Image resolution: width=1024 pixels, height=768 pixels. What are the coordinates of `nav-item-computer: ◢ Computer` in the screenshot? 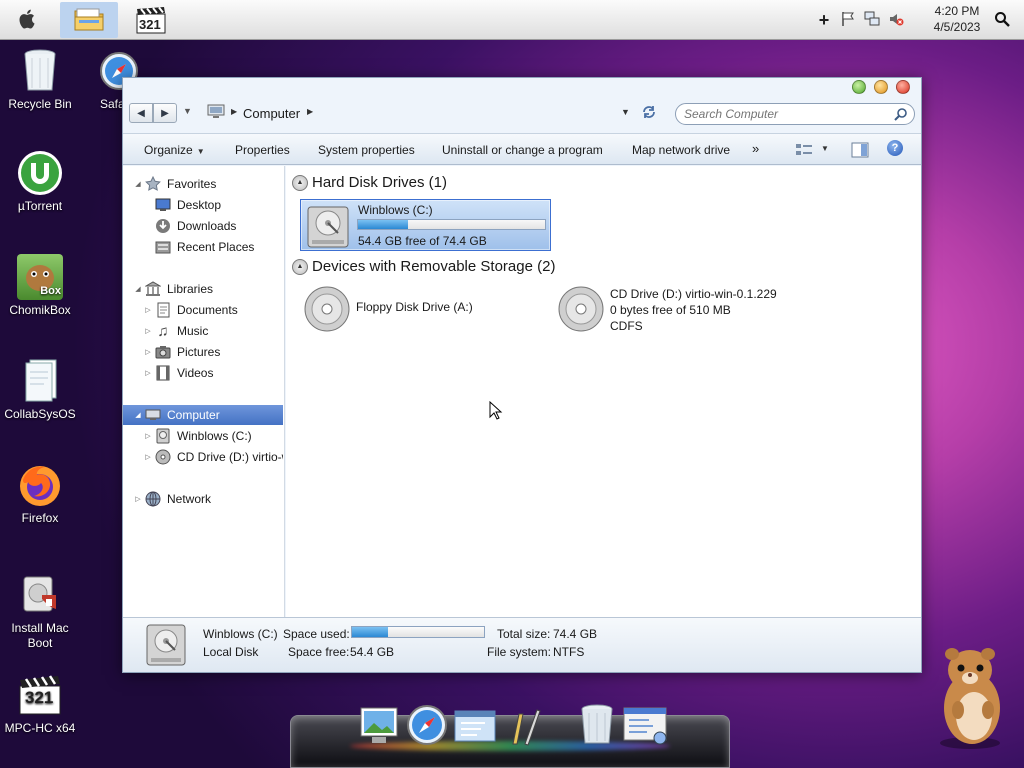 It's located at (203, 415).